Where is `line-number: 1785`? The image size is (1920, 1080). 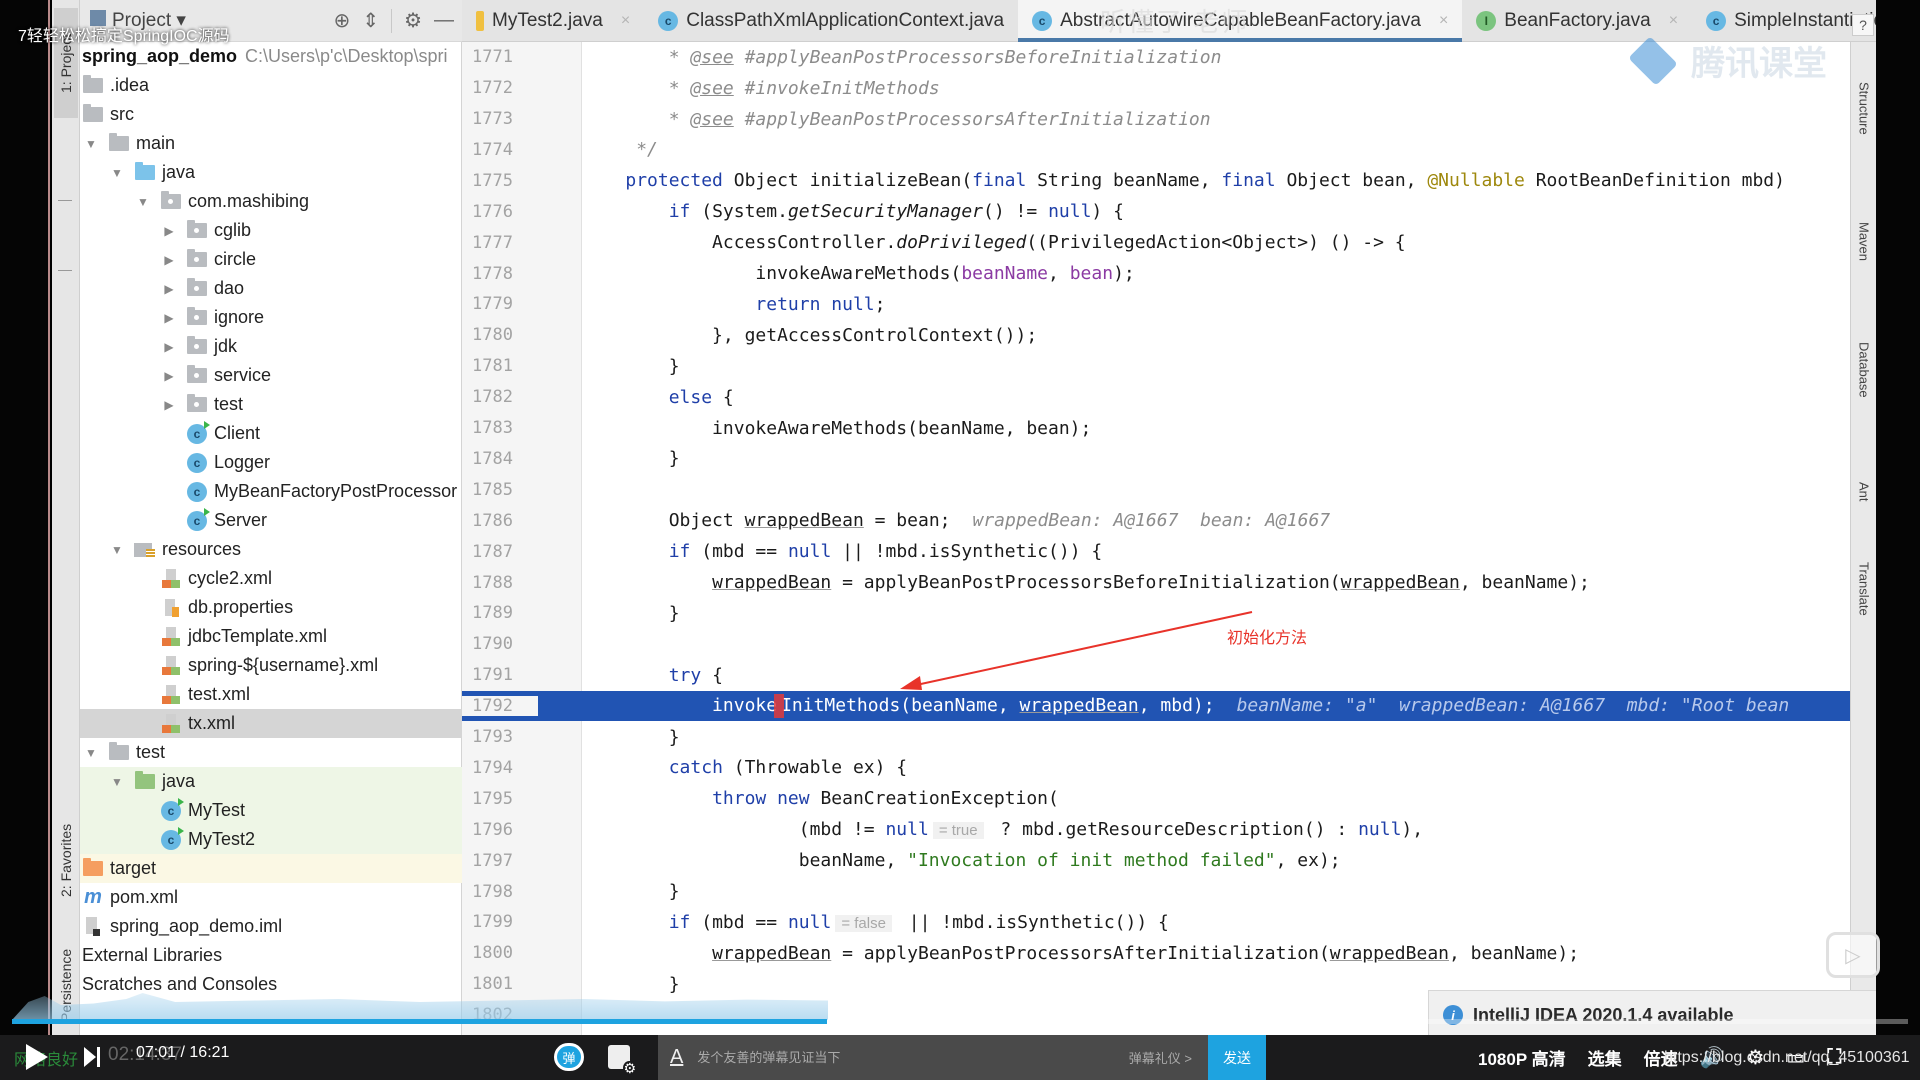 line-number: 1785 is located at coordinates (500, 490).